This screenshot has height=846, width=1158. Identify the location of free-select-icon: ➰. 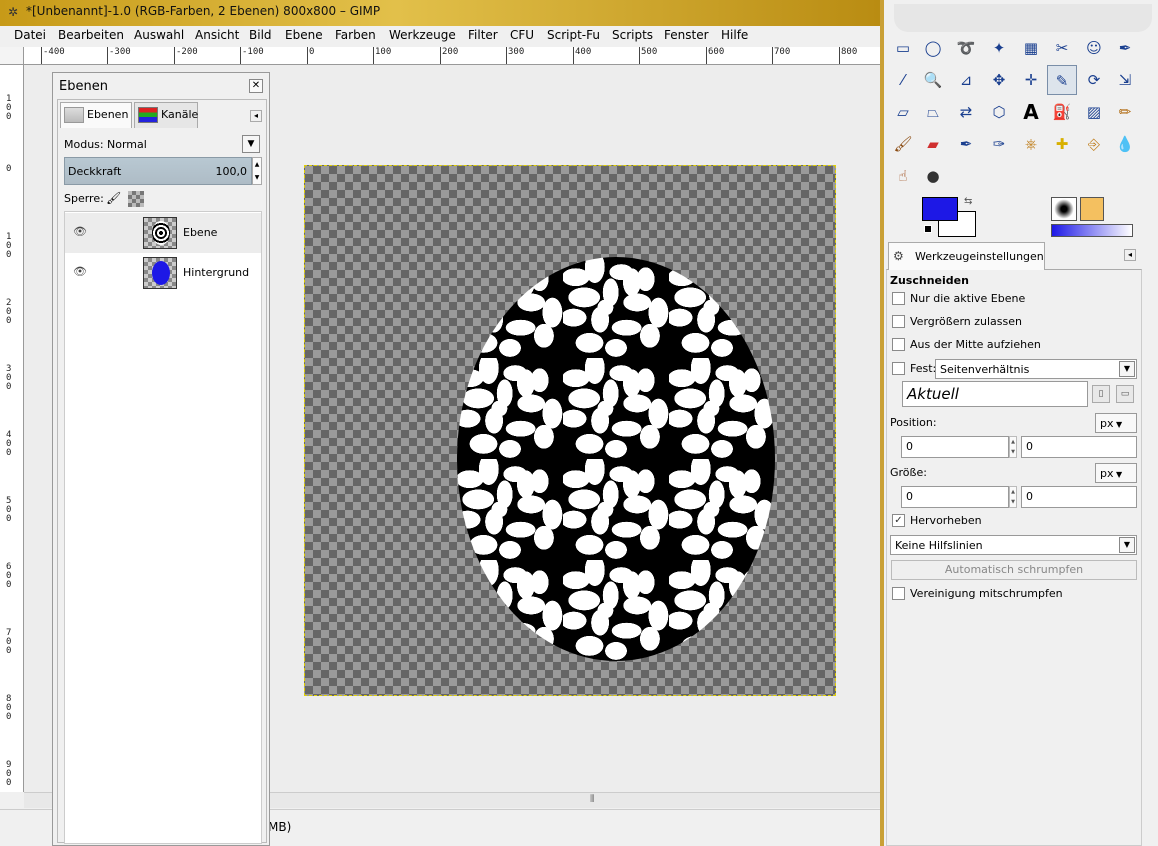
(966, 48).